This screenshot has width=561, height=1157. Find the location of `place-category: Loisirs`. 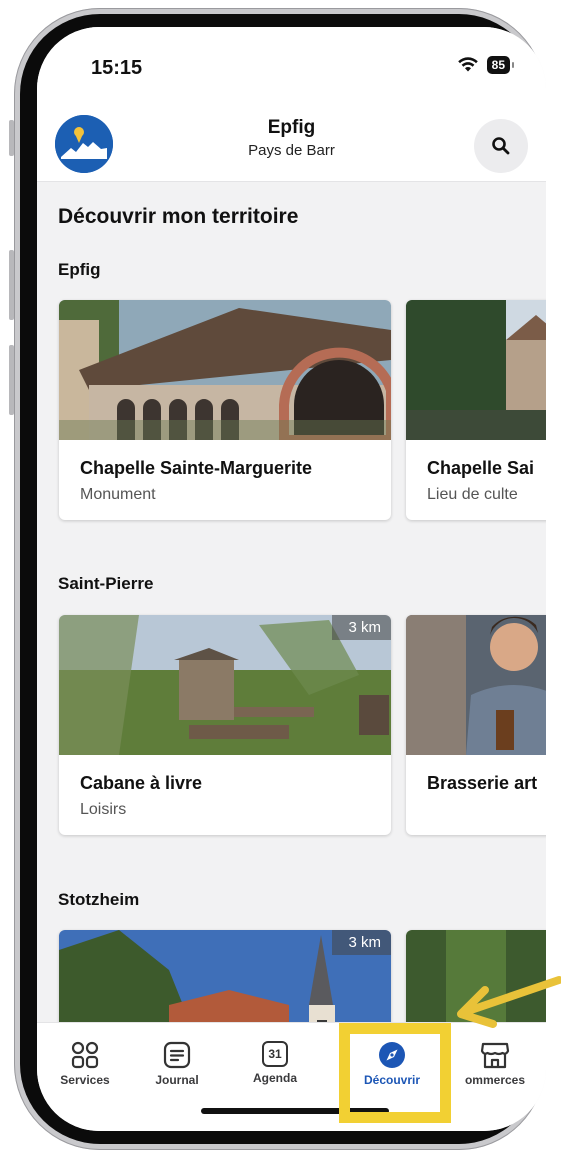

place-category: Loisirs is located at coordinates (103, 809).